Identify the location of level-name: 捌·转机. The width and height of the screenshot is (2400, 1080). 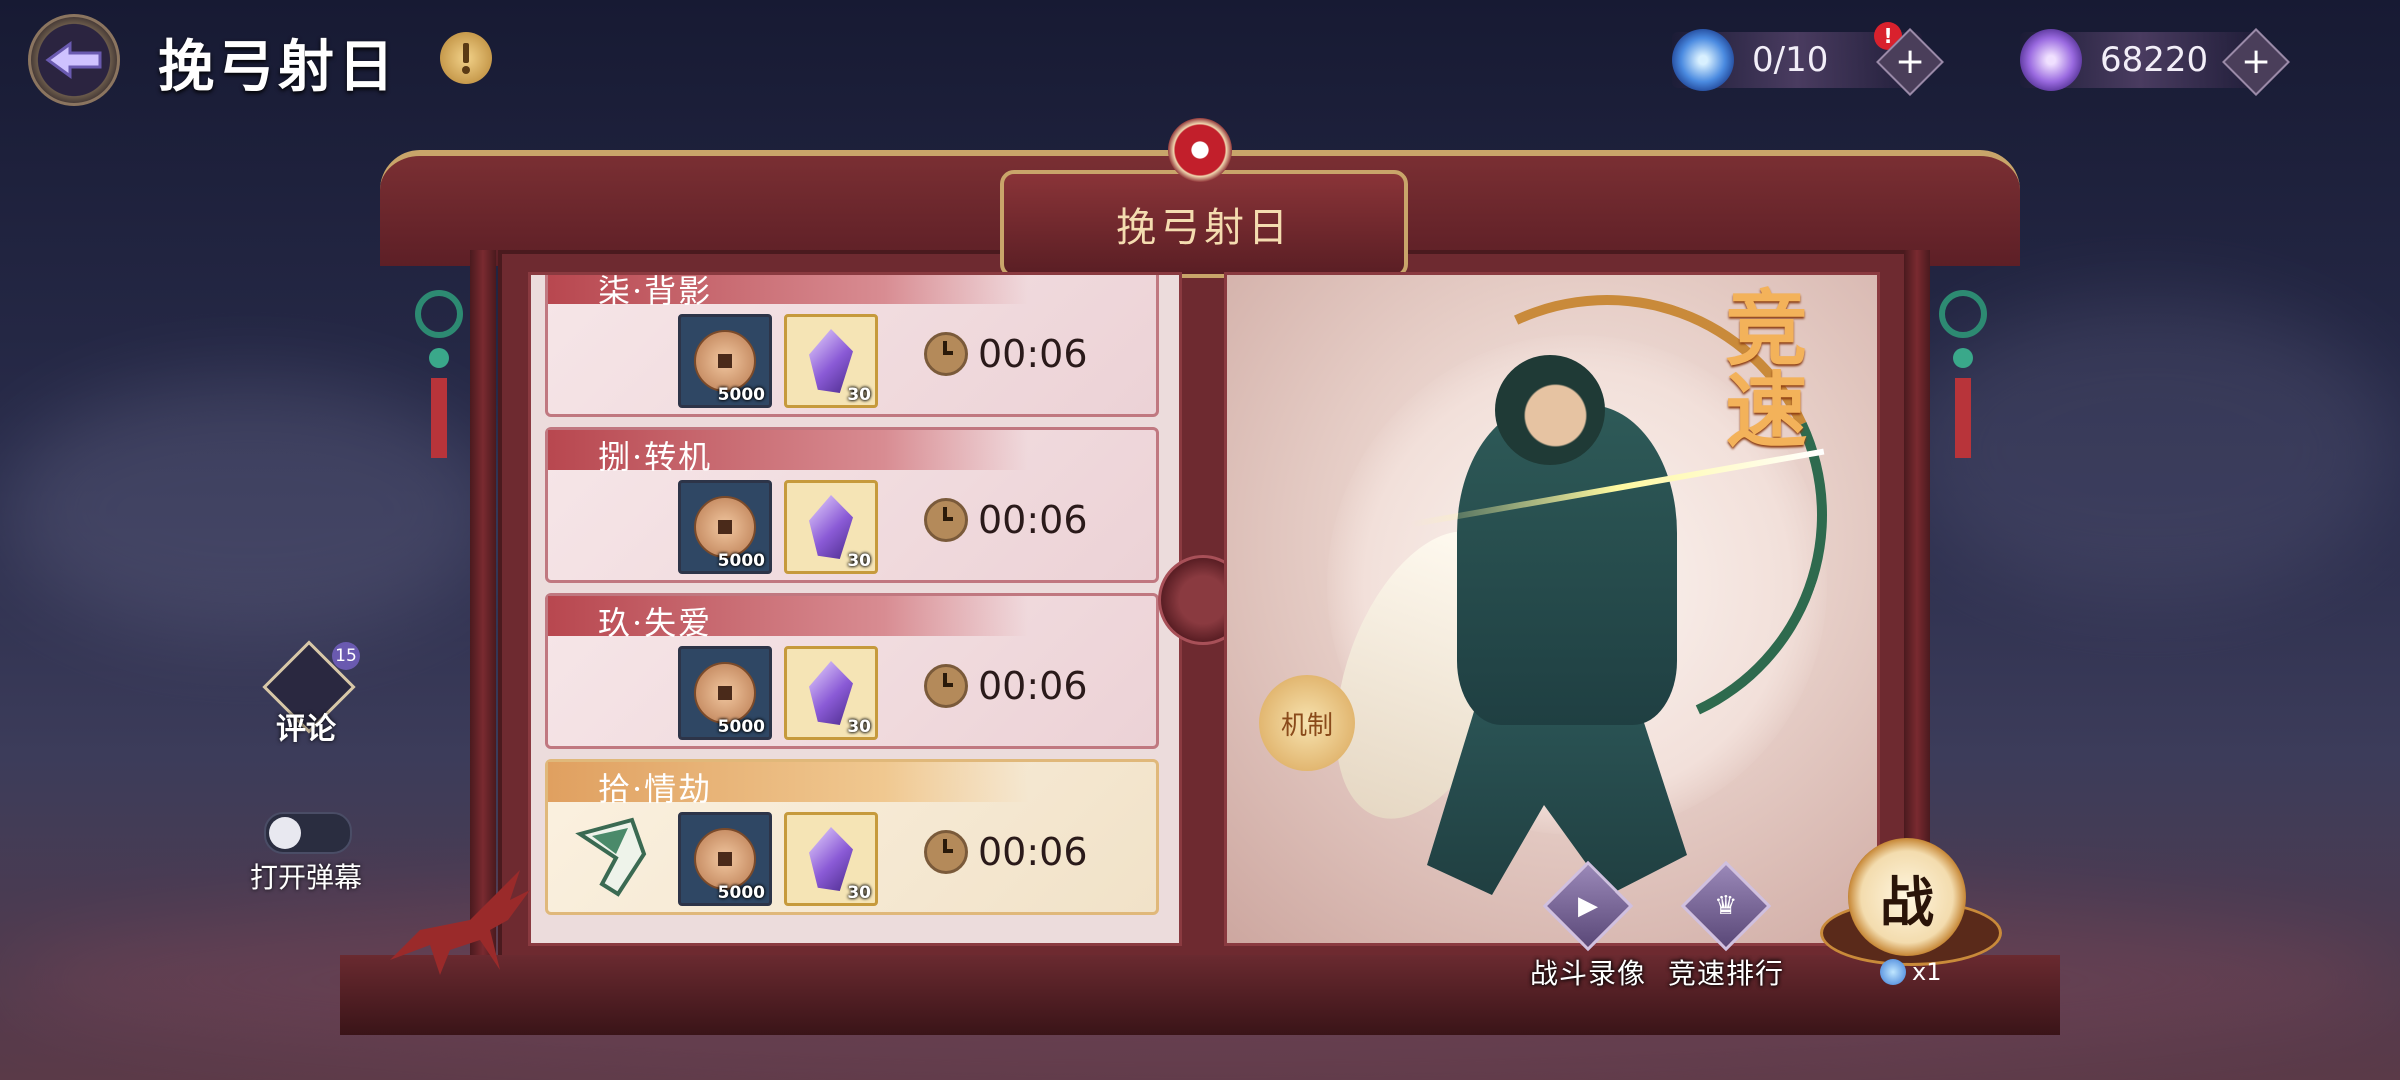
(655, 457).